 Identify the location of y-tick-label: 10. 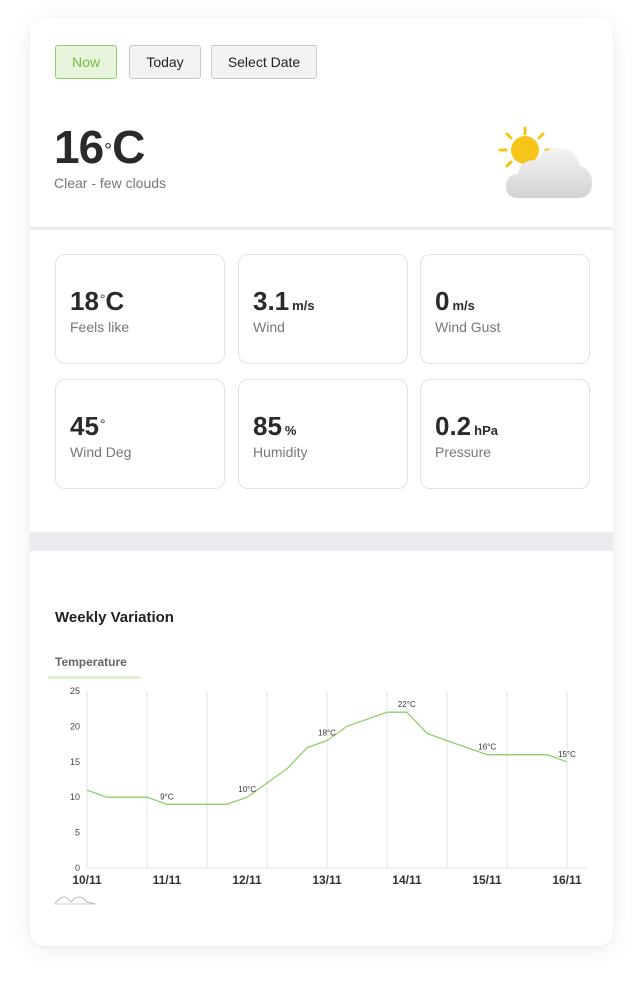
(75, 797).